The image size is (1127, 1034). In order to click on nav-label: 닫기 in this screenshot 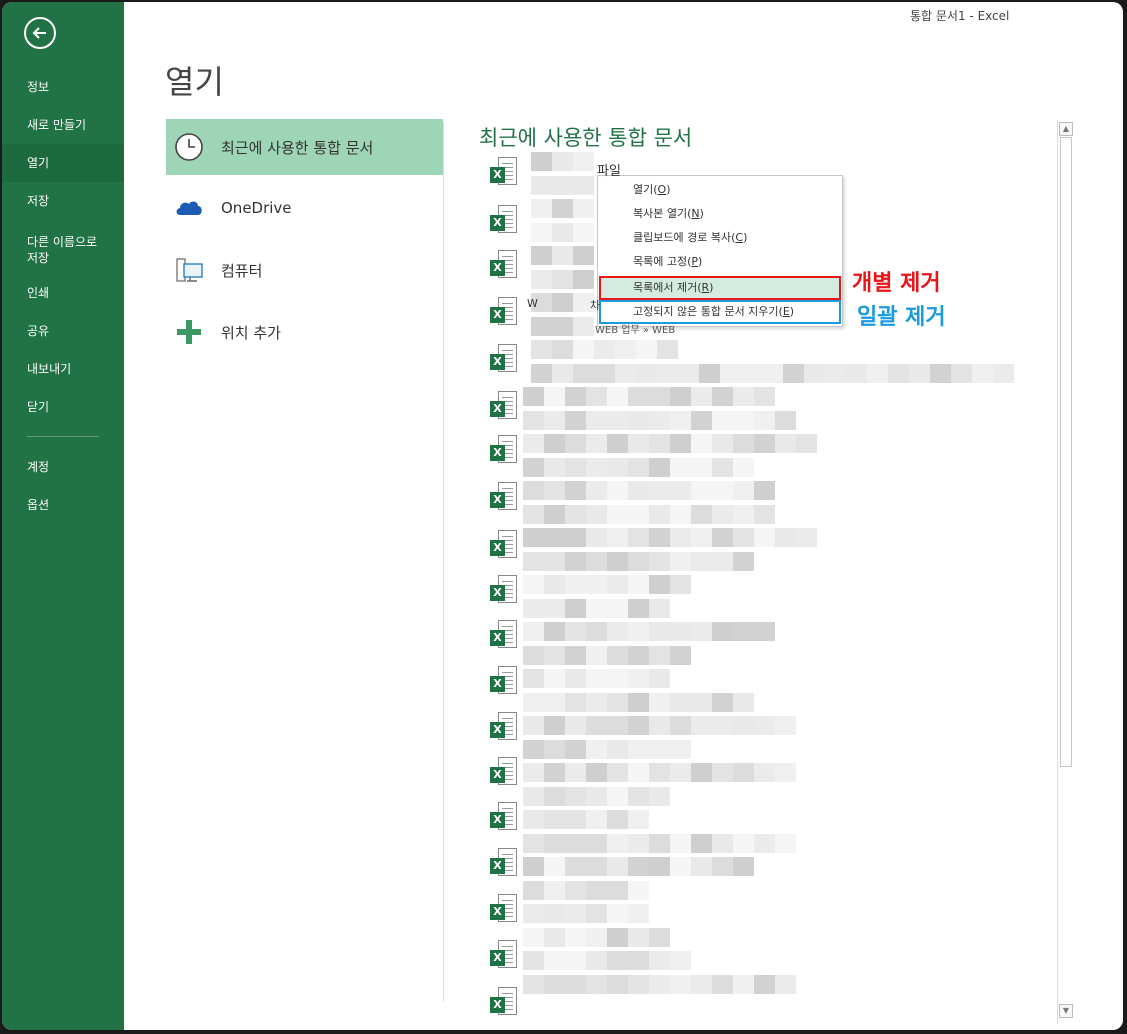, I will do `click(38, 407)`.